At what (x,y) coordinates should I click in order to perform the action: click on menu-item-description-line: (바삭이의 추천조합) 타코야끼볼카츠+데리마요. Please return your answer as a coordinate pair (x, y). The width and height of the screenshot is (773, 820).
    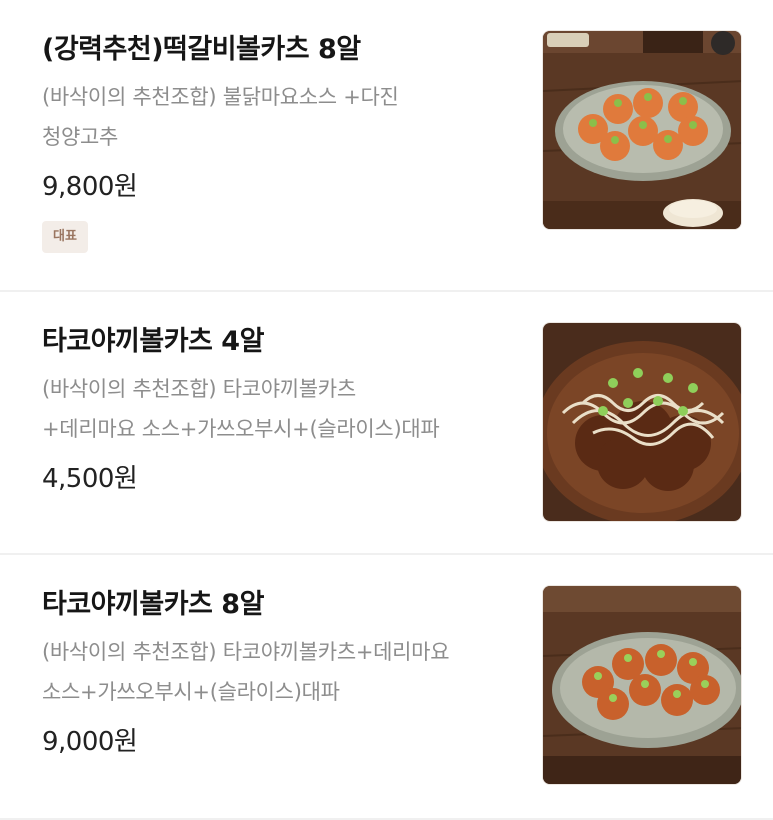
    Looking at the image, I should click on (246, 652).